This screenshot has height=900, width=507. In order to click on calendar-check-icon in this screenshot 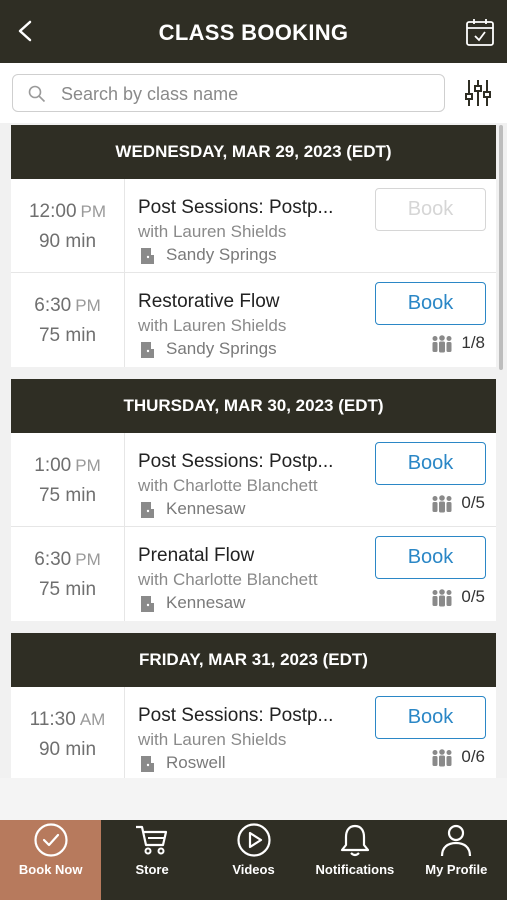, I will do `click(480, 32)`.